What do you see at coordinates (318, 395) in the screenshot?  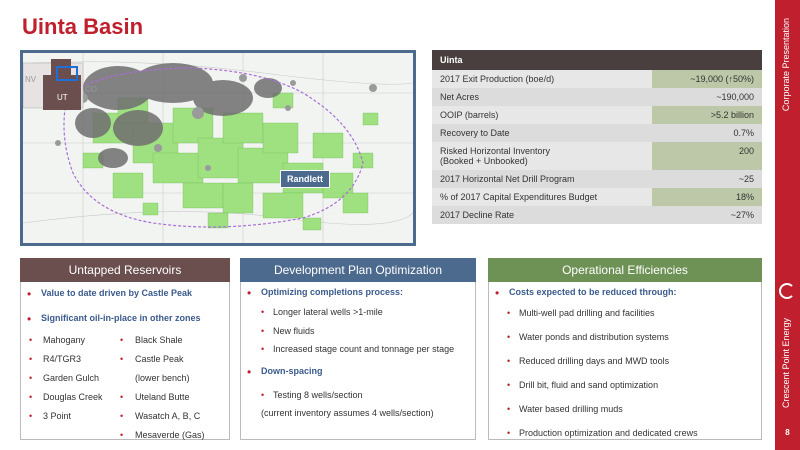 I see `list-item: Testing 8 wells/section` at bounding box center [318, 395].